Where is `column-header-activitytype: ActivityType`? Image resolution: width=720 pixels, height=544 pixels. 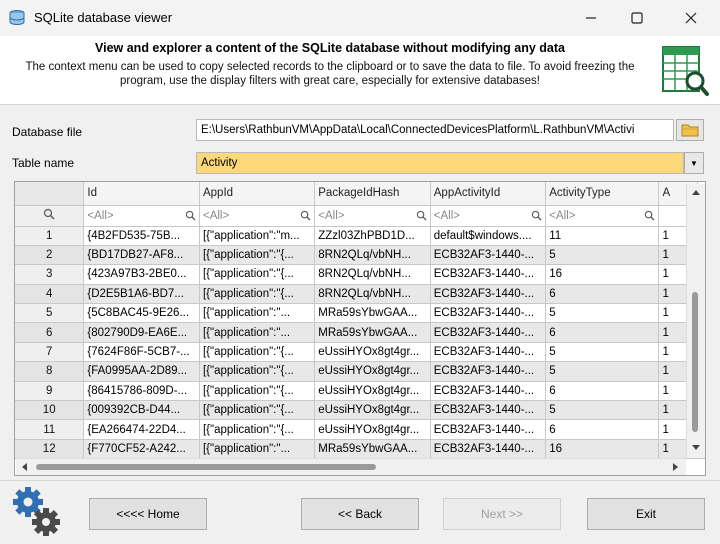
column-header-activitytype: ActivityType is located at coordinates (602, 194).